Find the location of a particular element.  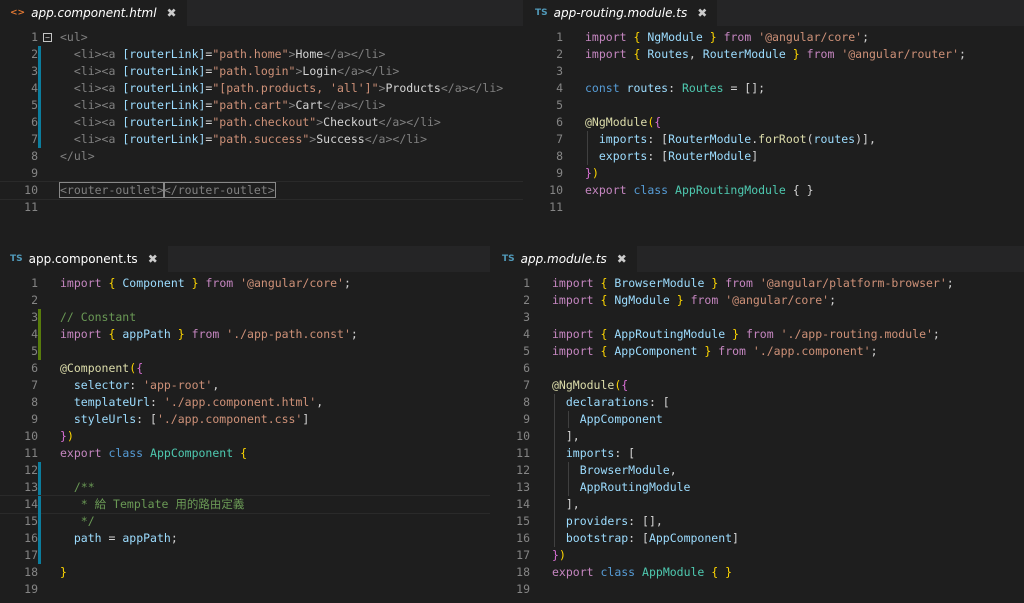

code-line: 15 providers: [], is located at coordinates (758, 521).